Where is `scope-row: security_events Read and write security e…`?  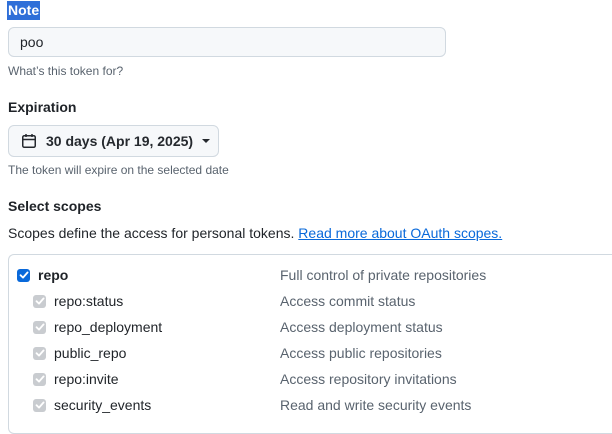
scope-row: security_events Read and write security e… is located at coordinates (322, 405).